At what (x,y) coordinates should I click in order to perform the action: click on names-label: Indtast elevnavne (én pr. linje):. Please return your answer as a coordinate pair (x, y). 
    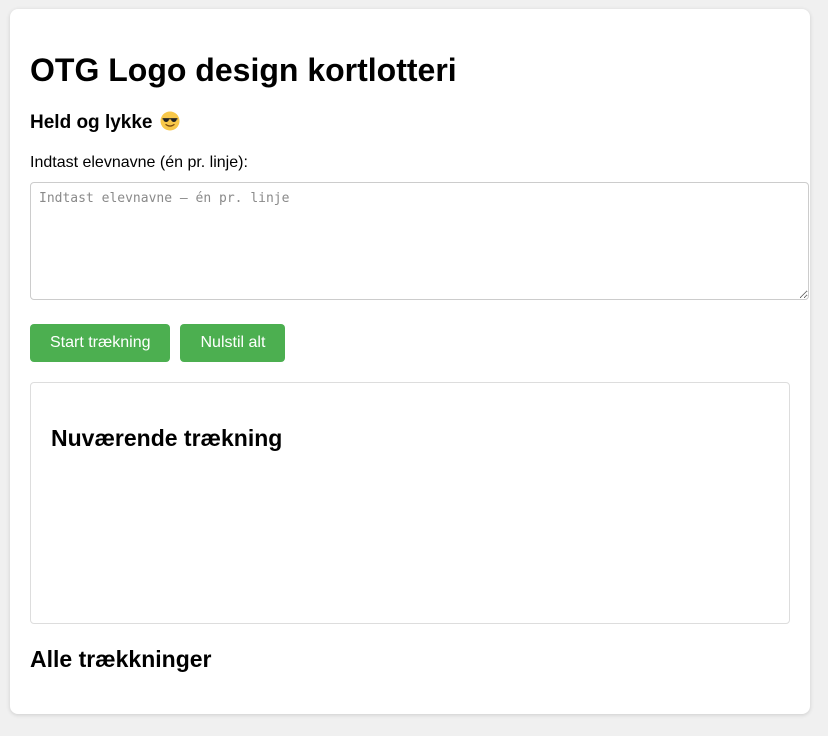
    Looking at the image, I should click on (139, 162).